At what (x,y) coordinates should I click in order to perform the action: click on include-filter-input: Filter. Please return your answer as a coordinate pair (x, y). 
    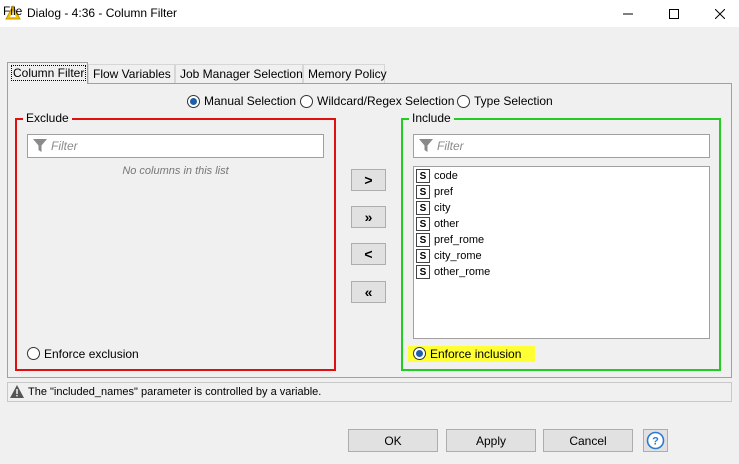
    Looking at the image, I should click on (561, 146).